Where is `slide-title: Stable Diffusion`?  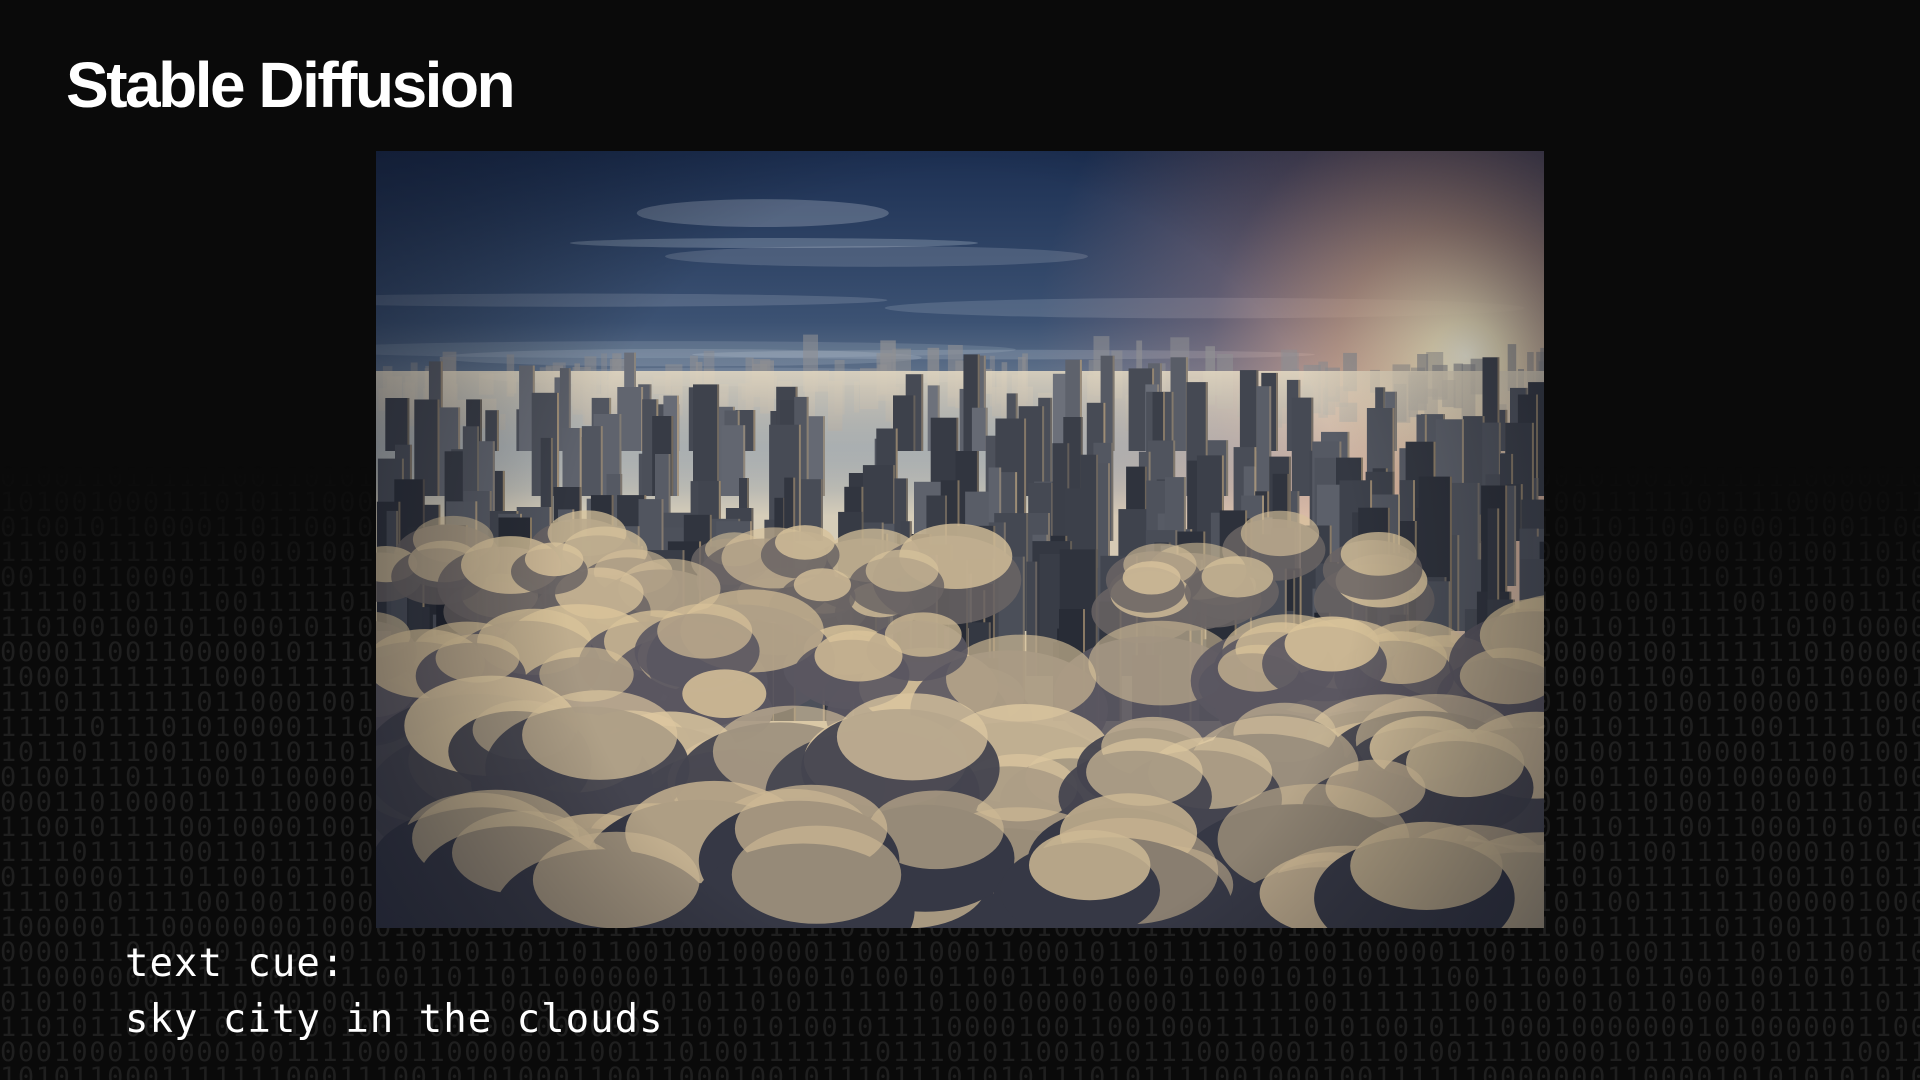 slide-title: Stable Diffusion is located at coordinates (291, 85).